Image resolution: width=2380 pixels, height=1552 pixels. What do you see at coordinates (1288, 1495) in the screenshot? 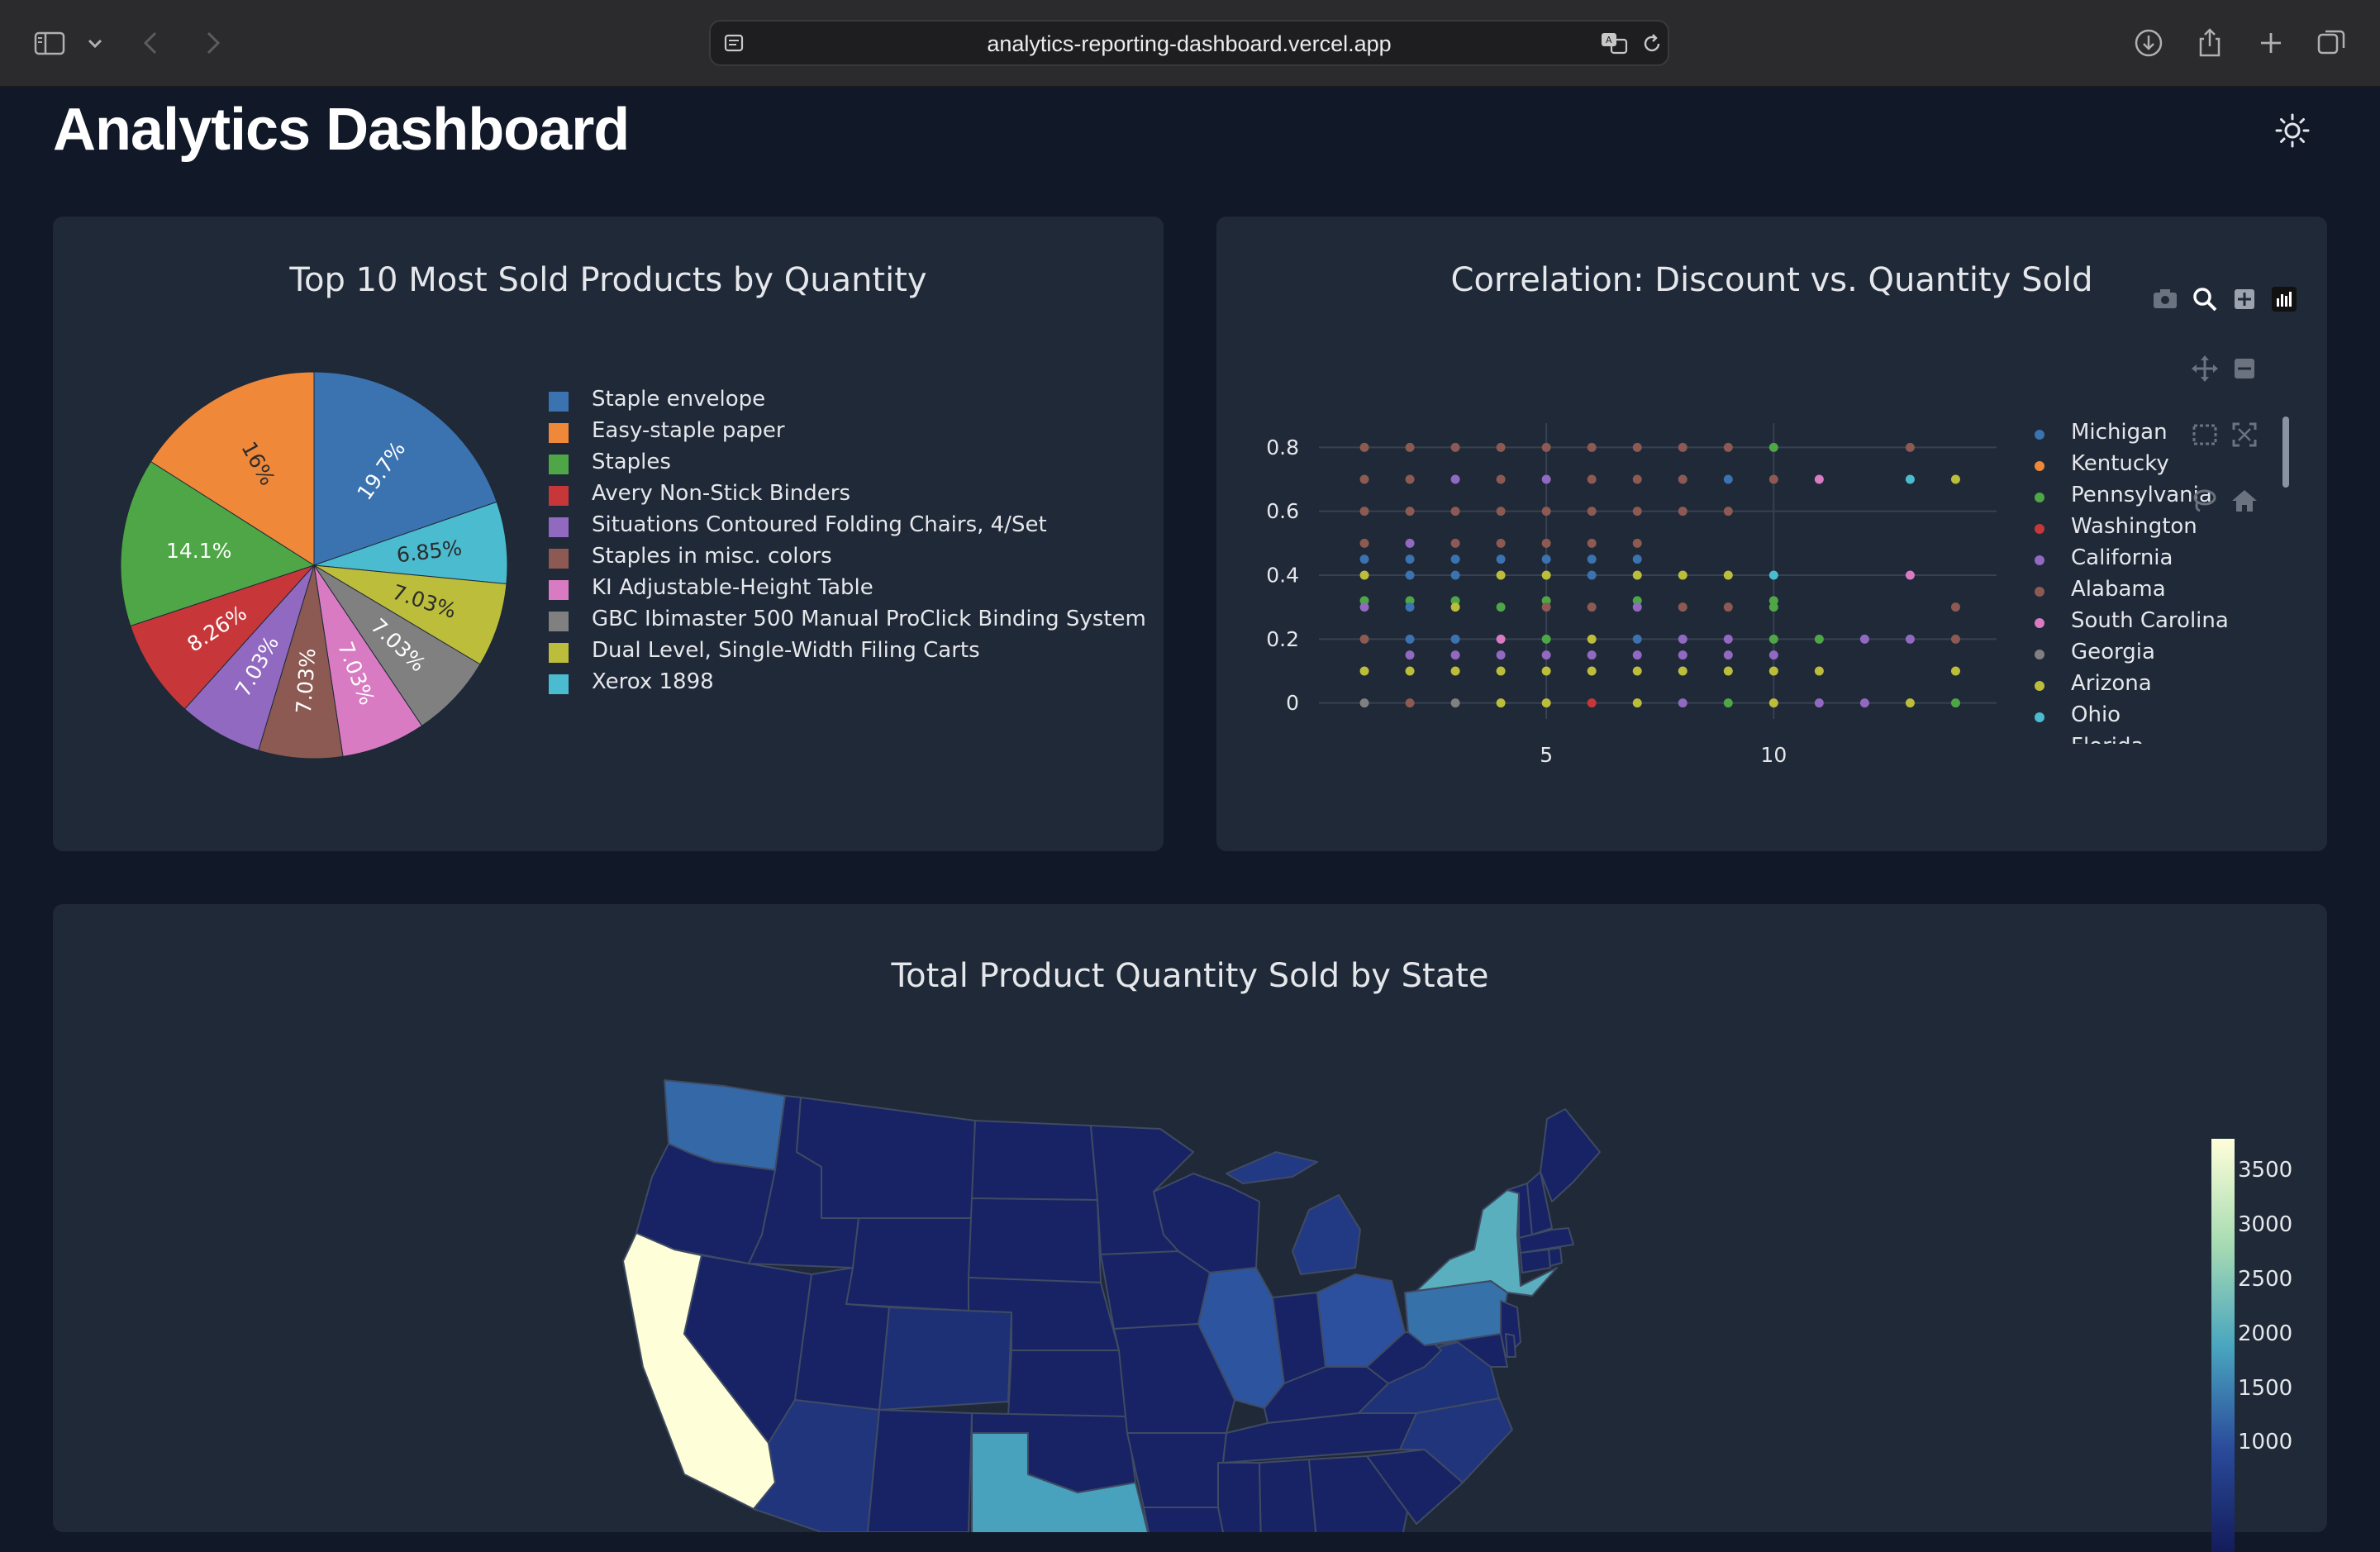
I see `state-alabama` at bounding box center [1288, 1495].